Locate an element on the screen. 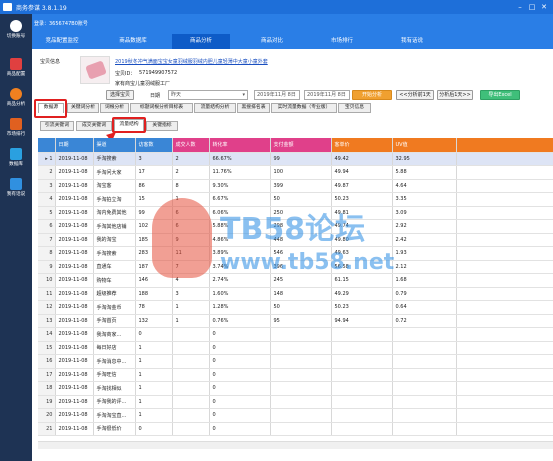 This screenshot has height=461, width=553. table-row: 3 2019-11-08 淘宝客 86 8 9.30% 399 49.87 4.64 is located at coordinates (295, 186).